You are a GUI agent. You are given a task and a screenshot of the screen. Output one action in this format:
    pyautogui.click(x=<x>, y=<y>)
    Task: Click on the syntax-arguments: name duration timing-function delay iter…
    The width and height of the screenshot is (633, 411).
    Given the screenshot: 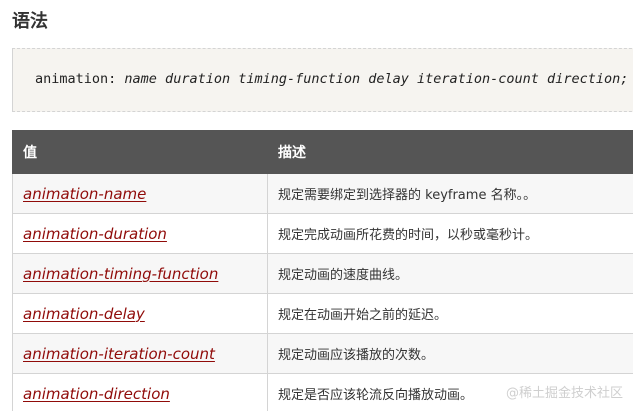 What is the action you would take?
    pyautogui.click(x=376, y=79)
    